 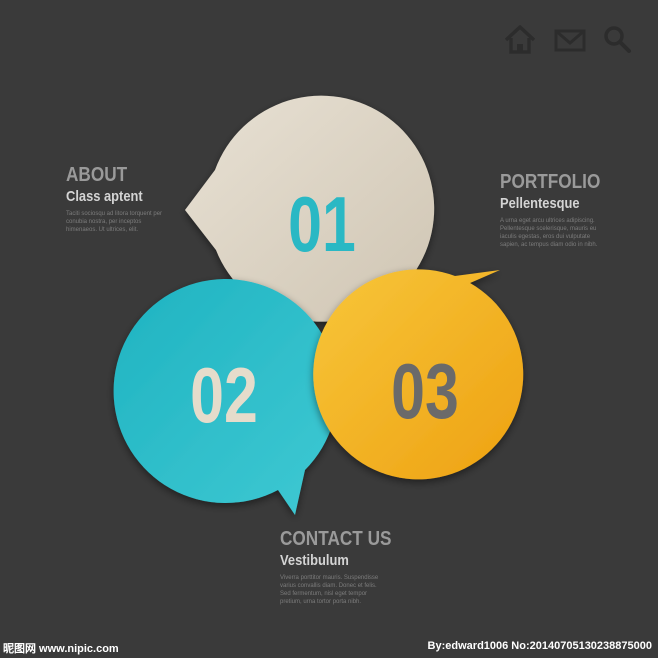 I want to click on contact-subtitle: Vestibulum, so click(x=314, y=560).